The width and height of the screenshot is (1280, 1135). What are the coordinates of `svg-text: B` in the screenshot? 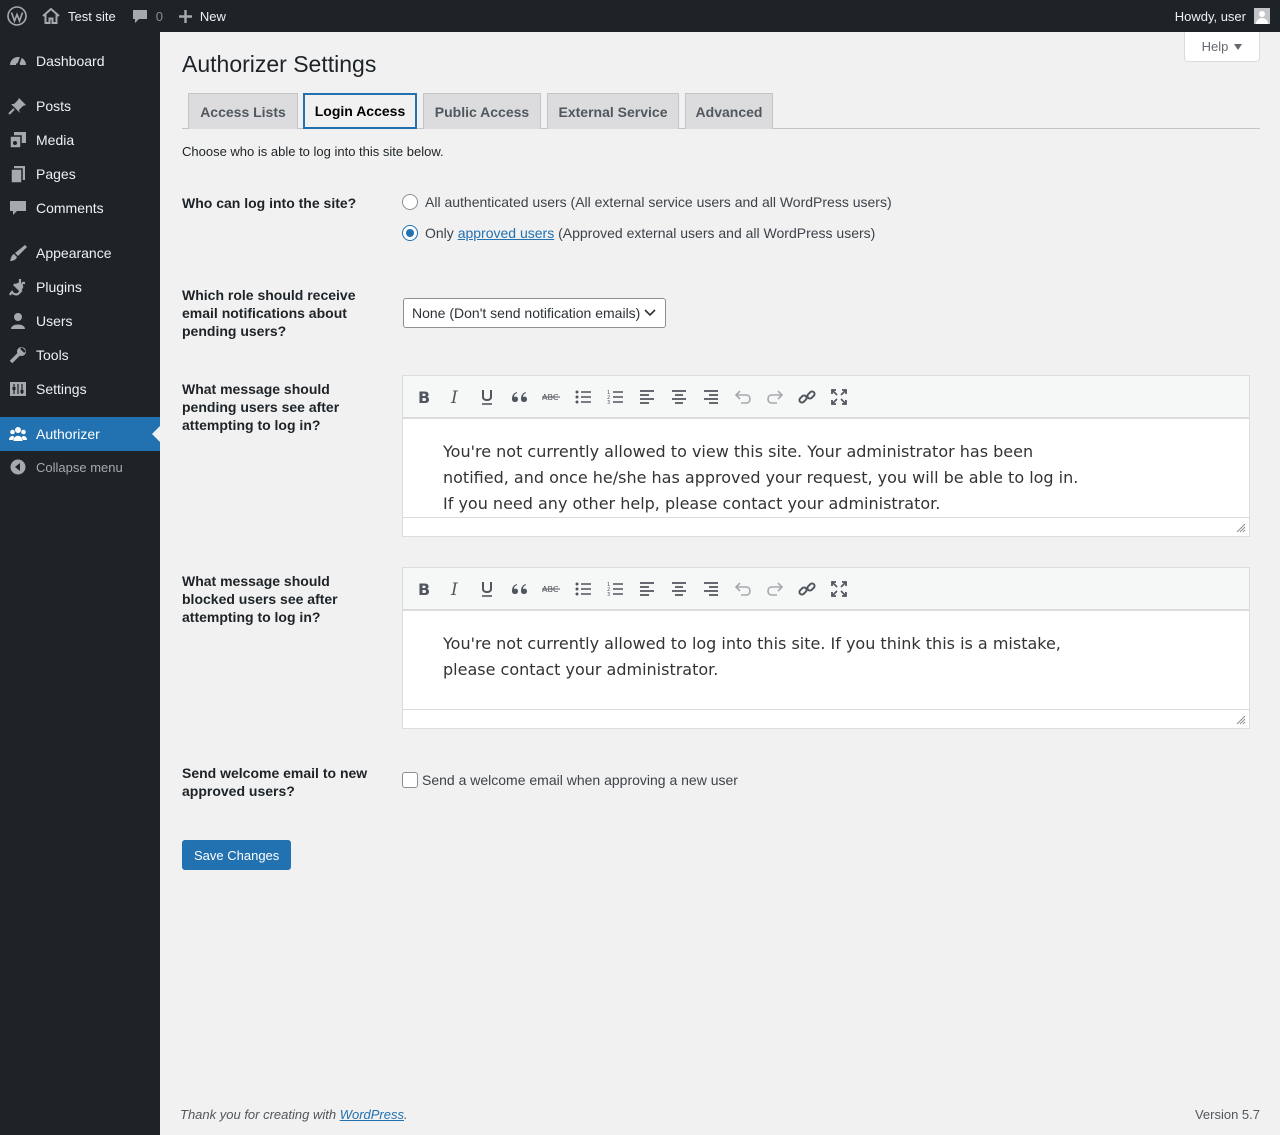 It's located at (424, 589).